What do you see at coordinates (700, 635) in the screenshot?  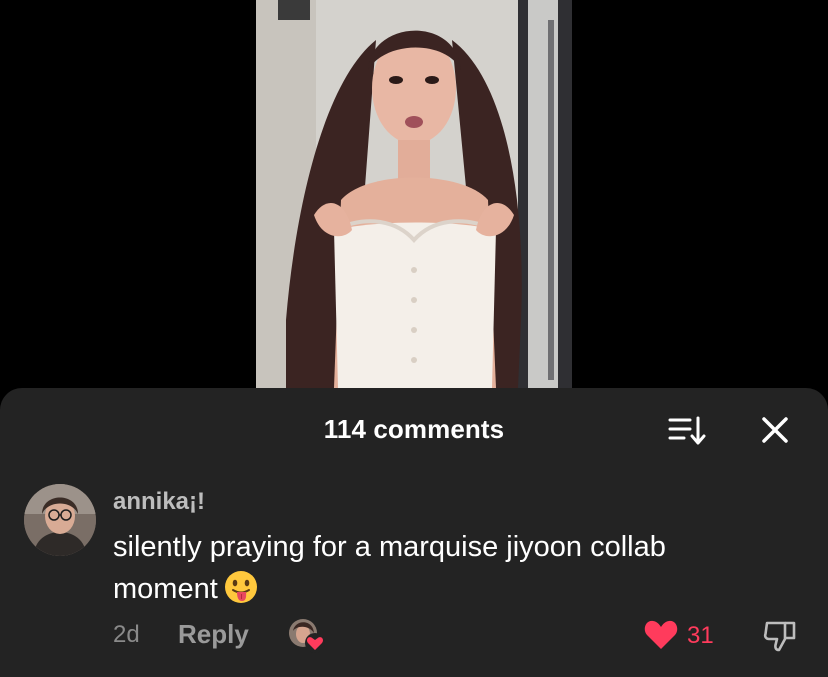 I see `like-count: 31` at bounding box center [700, 635].